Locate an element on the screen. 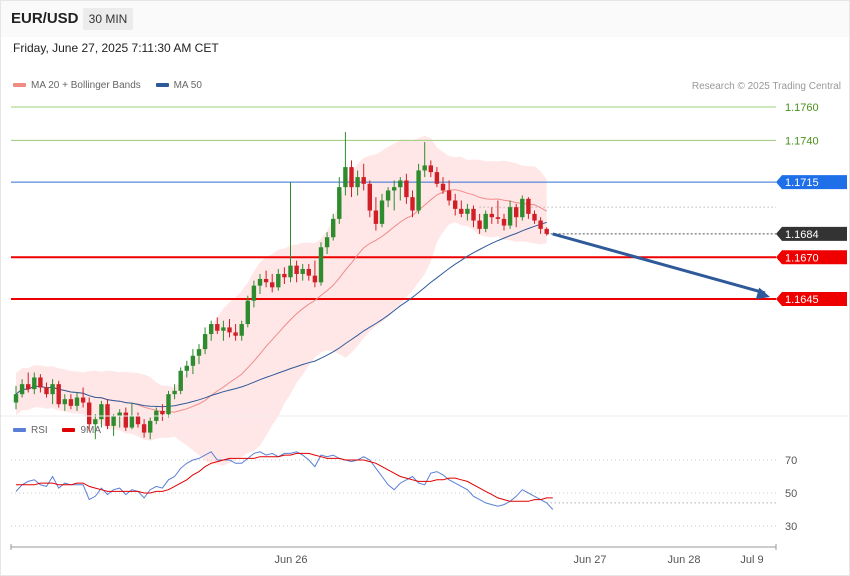  rsi-tick-50: 50 is located at coordinates (791, 494).